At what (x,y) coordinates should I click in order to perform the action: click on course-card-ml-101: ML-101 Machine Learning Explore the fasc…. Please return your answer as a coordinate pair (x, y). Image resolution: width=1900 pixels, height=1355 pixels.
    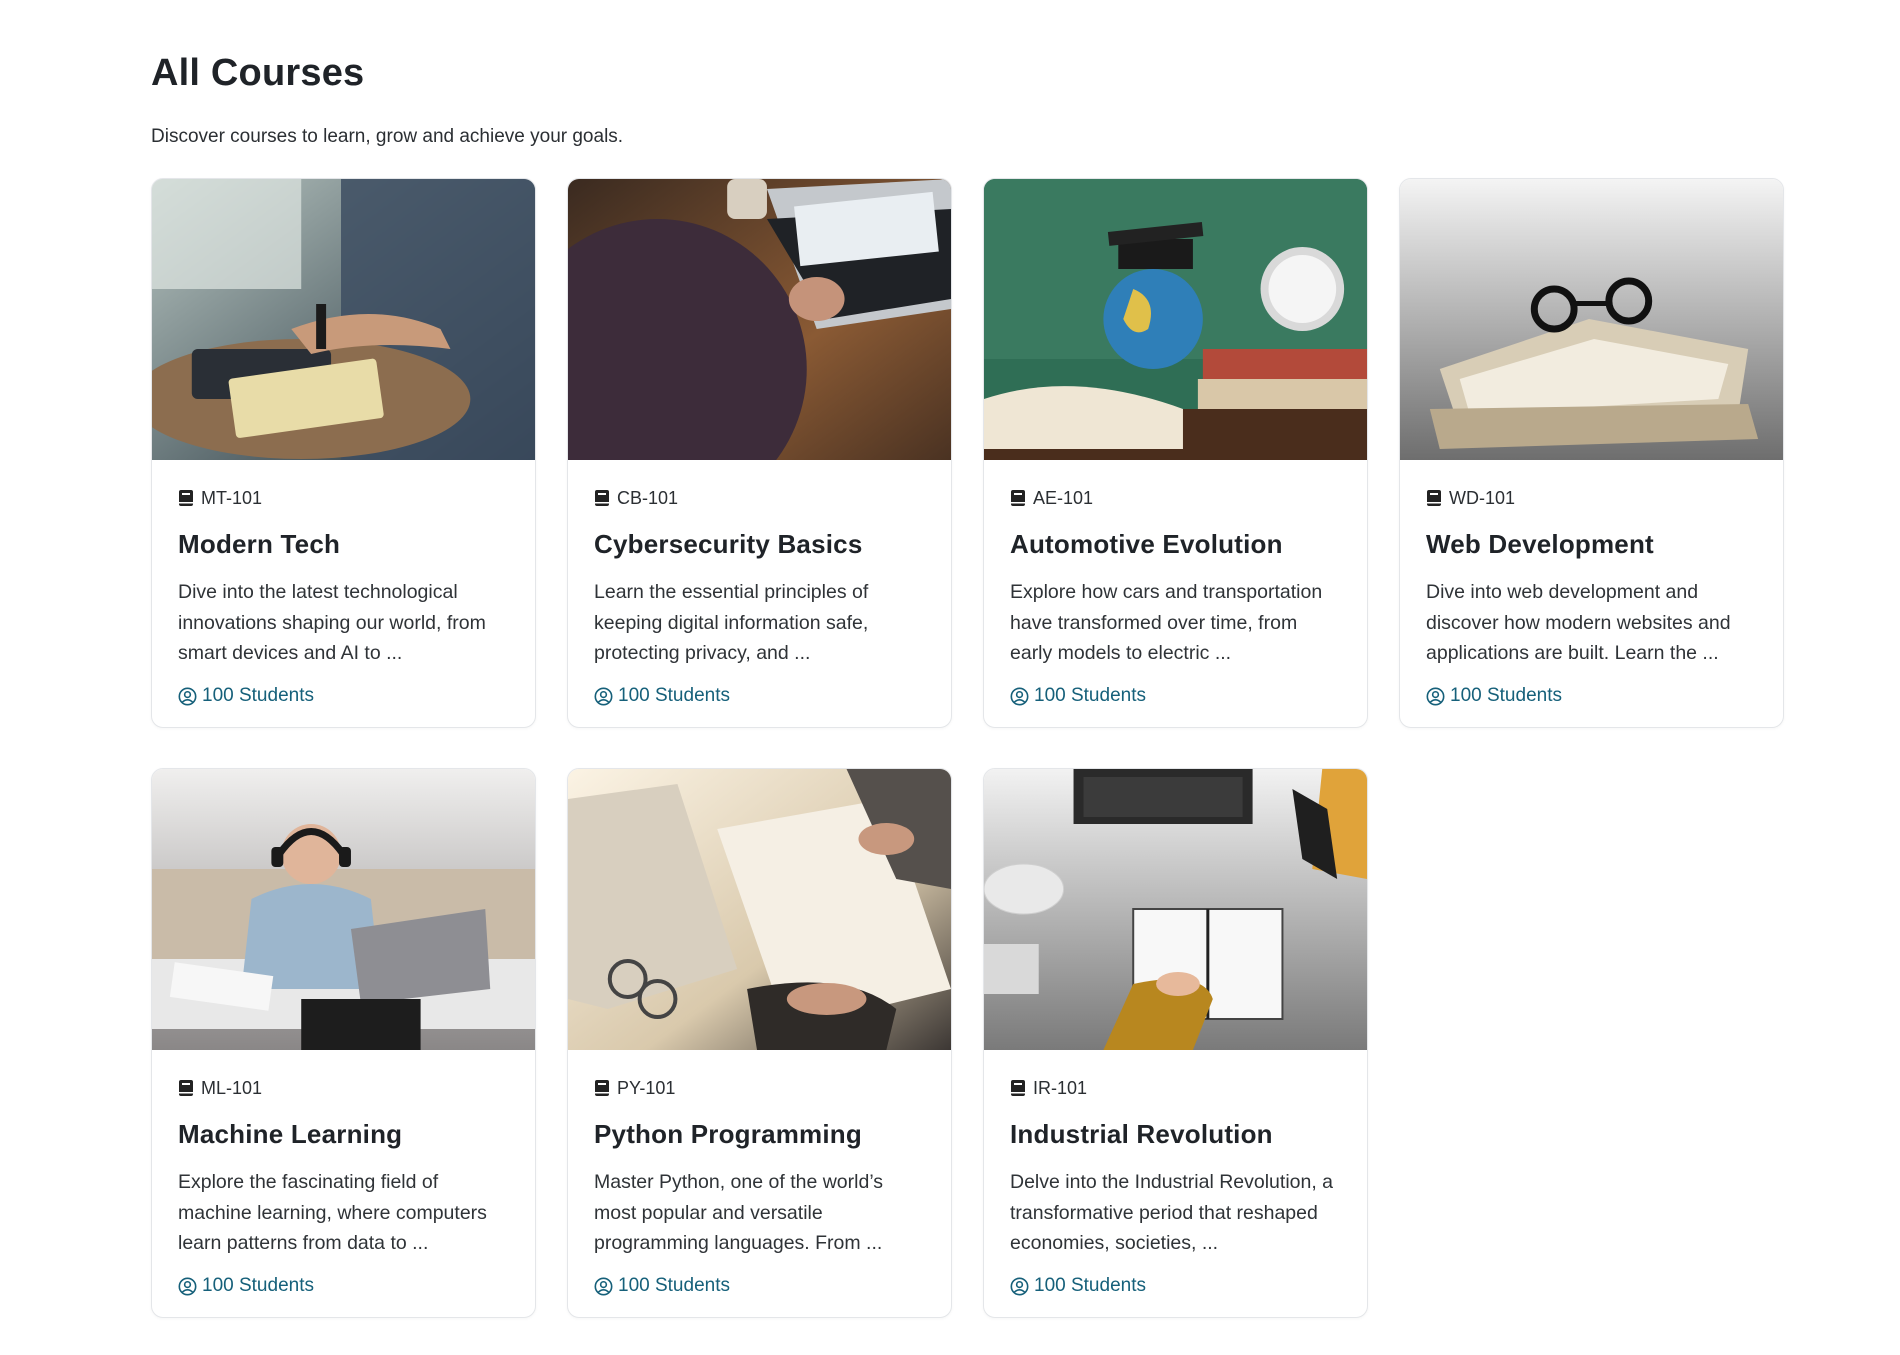
    Looking at the image, I should click on (343, 1043).